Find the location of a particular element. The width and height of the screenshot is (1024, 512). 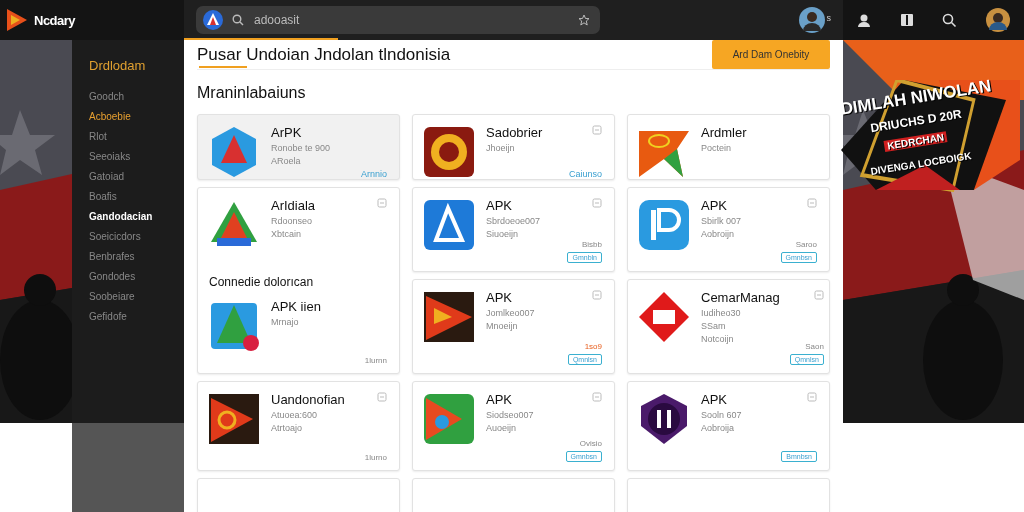

app-card: ArIdiala Rdoonseo Xbtcain Connedie dolorıcan APK iien Mrnajo 1lurnn is located at coordinates (298, 280).